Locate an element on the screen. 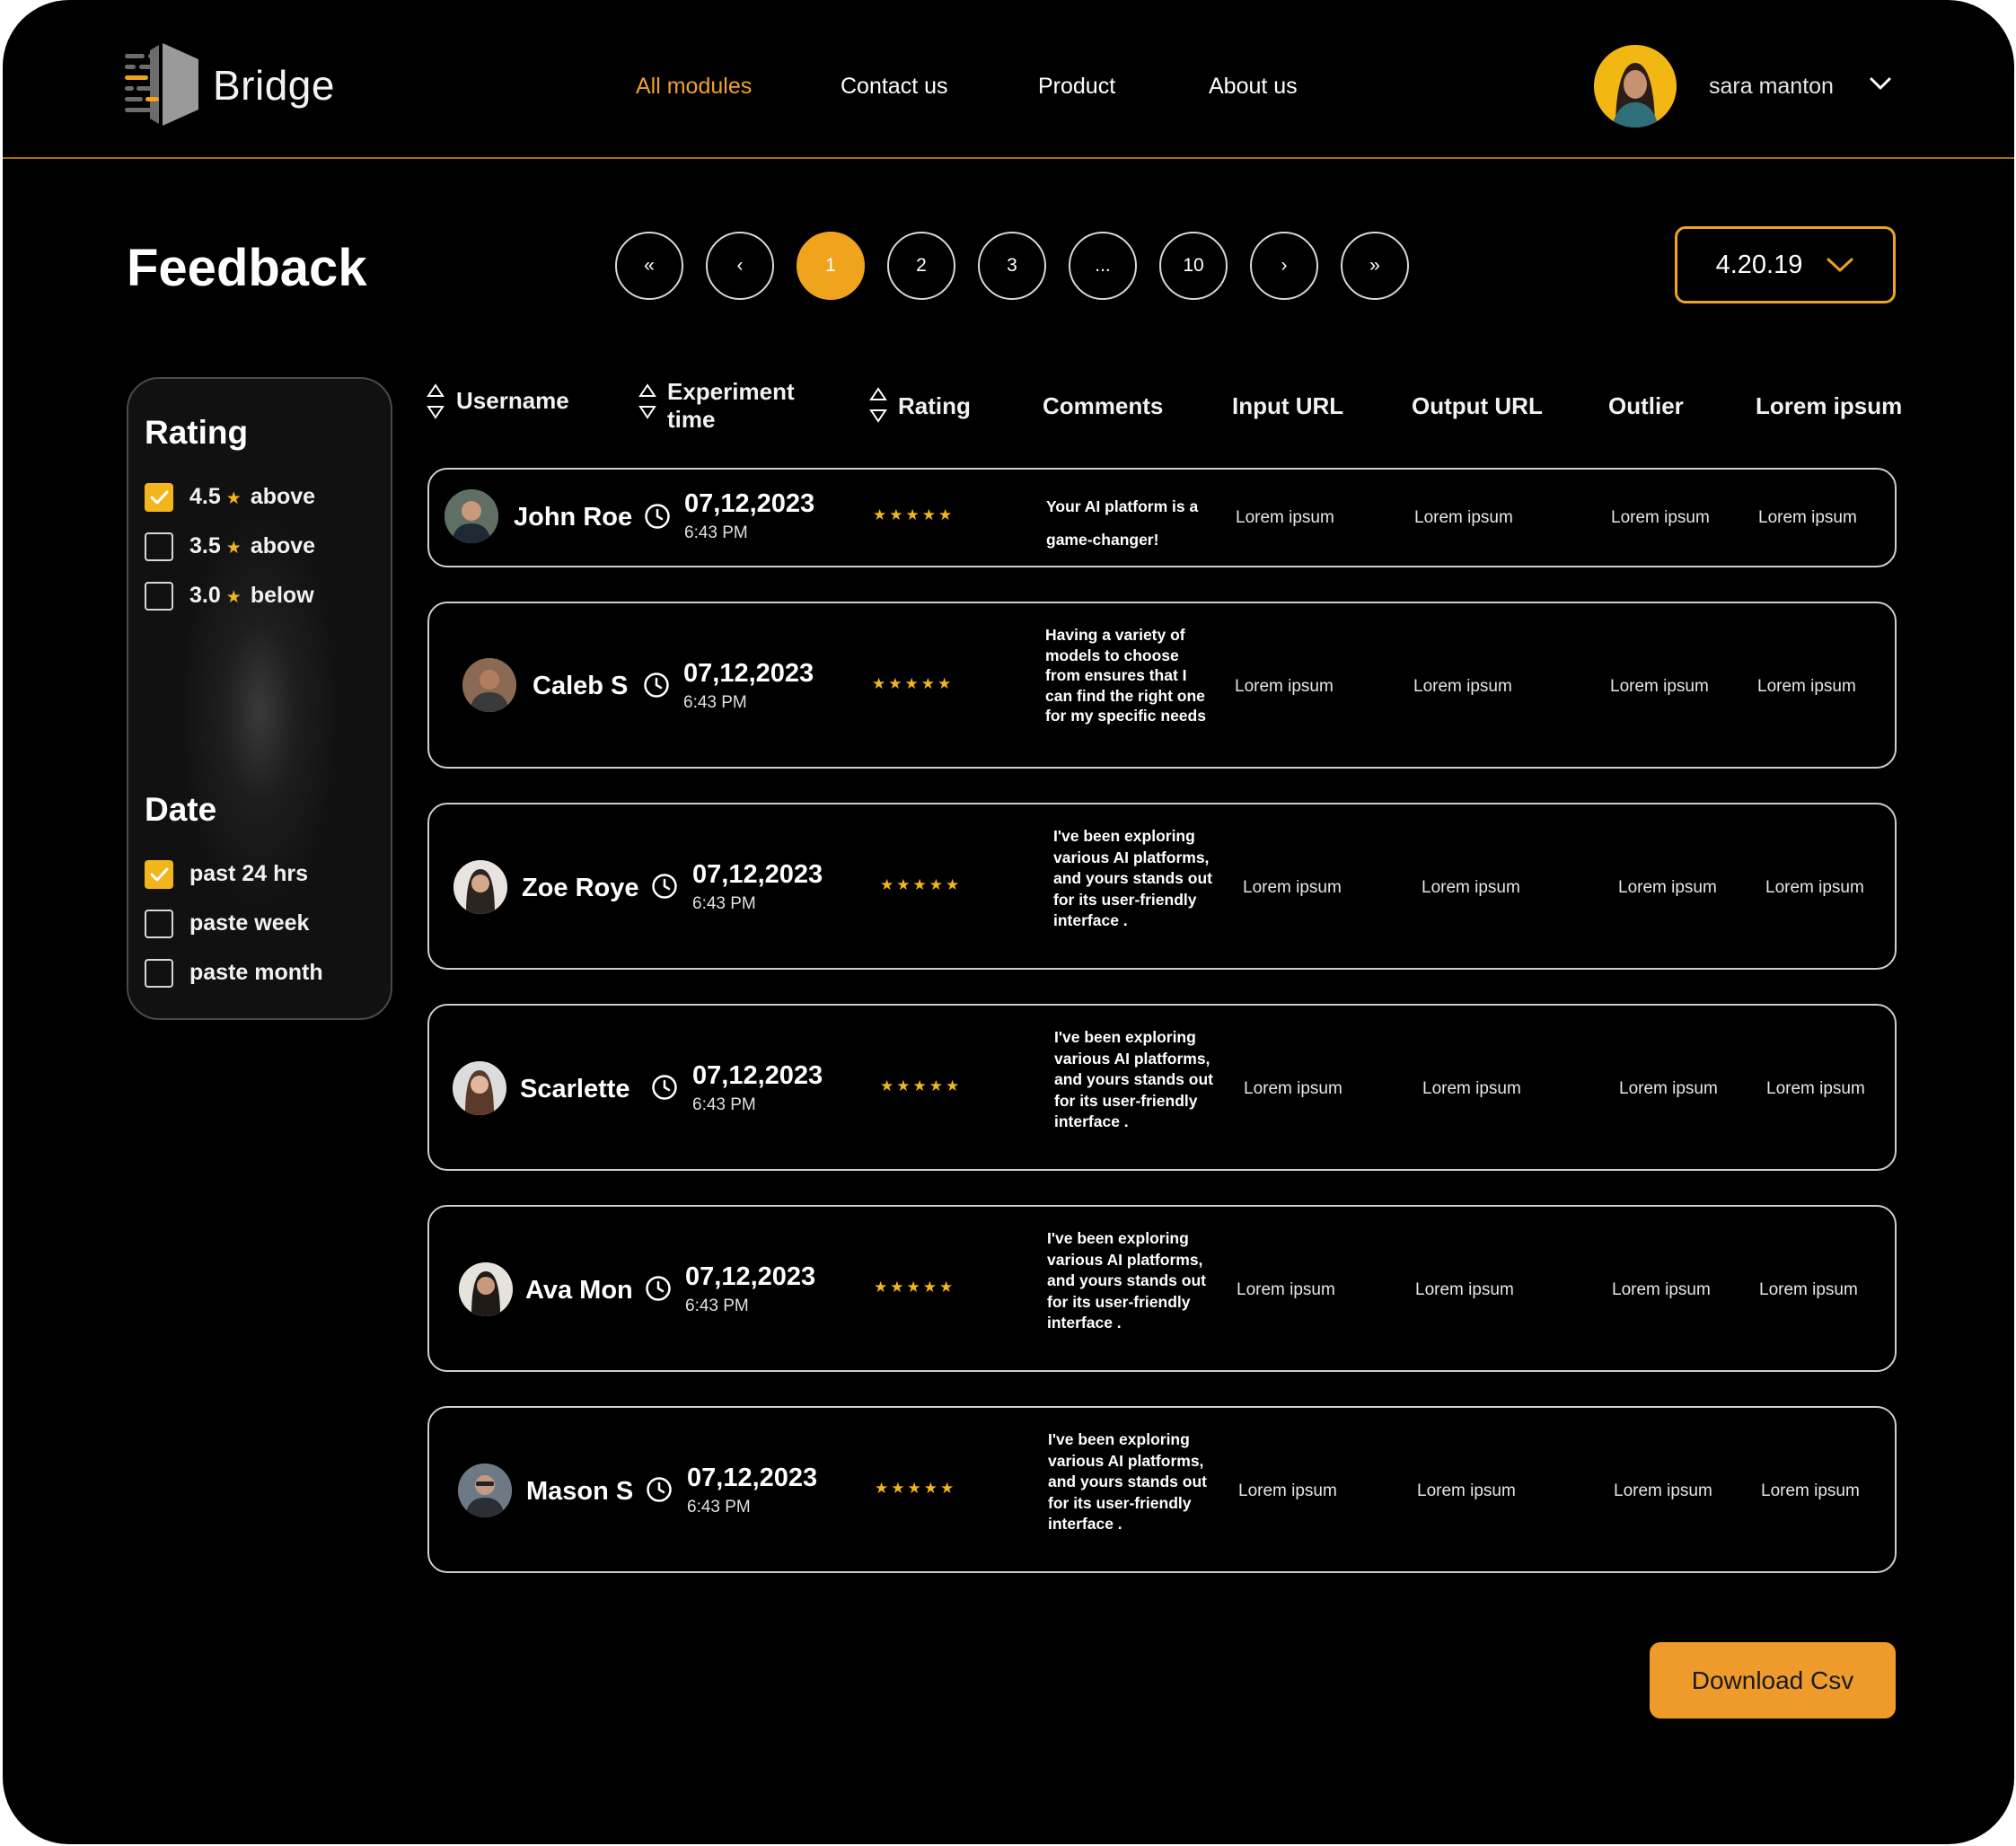 This screenshot has height=1846, width=2016. user-avatar is located at coordinates (1635, 86).